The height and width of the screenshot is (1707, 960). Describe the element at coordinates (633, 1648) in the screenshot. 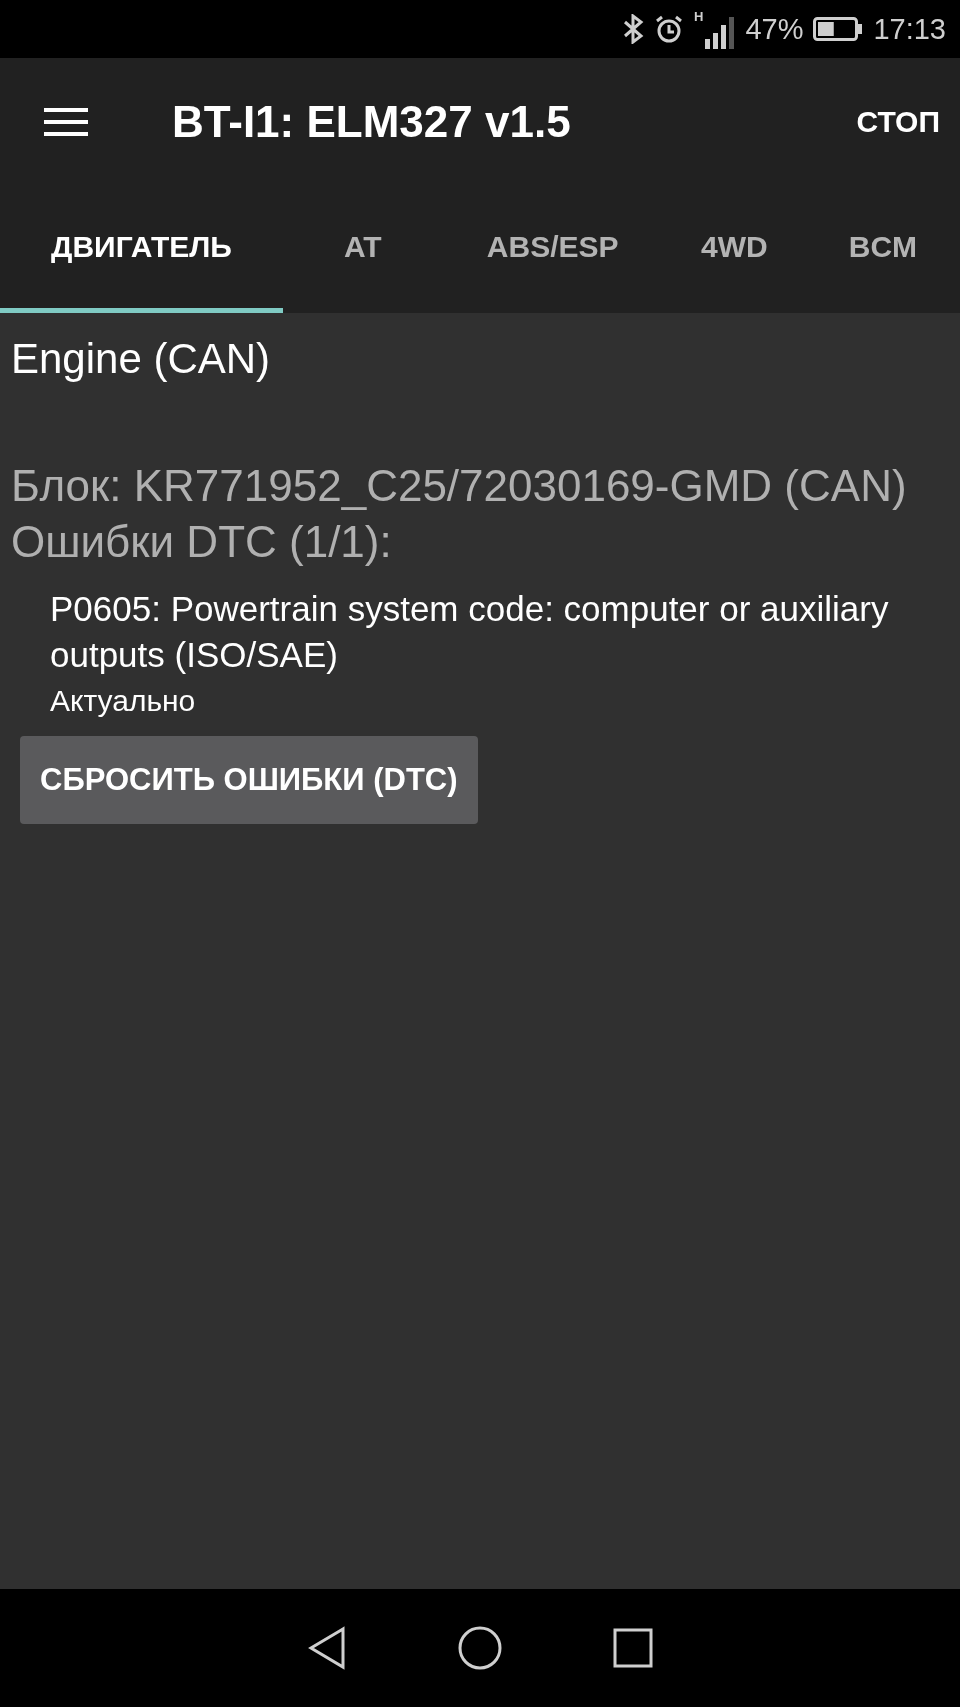

I see `recents-icon` at that location.